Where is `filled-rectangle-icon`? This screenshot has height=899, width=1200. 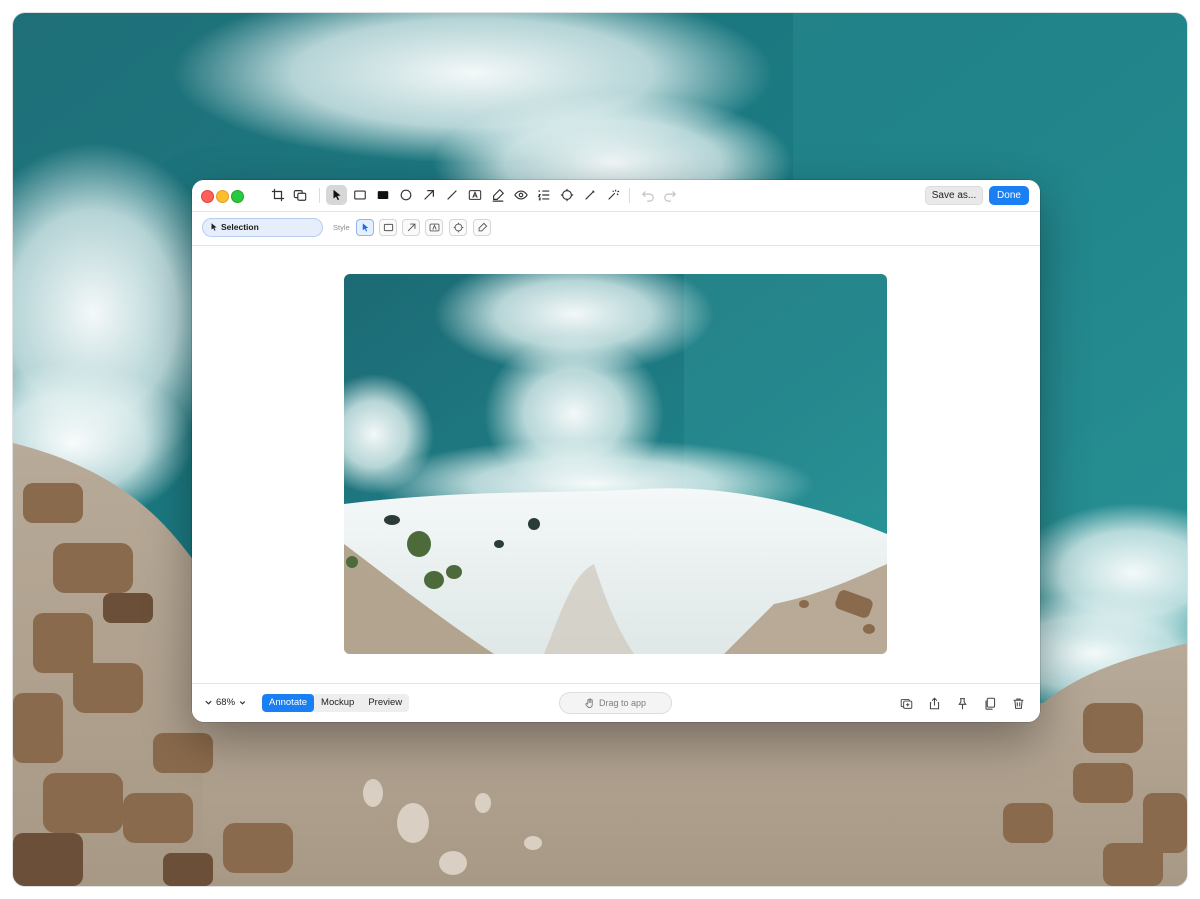 filled-rectangle-icon is located at coordinates (382, 195).